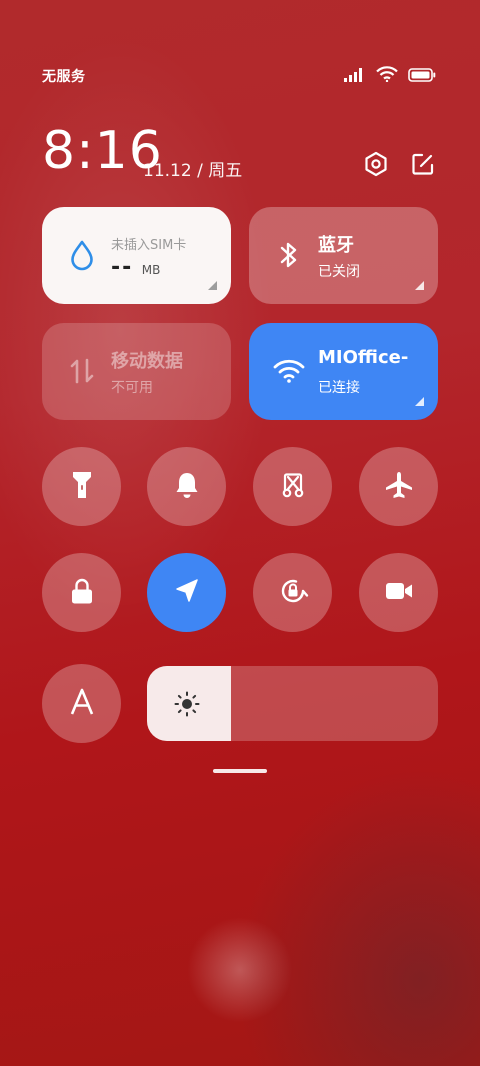 This screenshot has width=480, height=1066. I want to click on edit-icon, so click(423, 164).